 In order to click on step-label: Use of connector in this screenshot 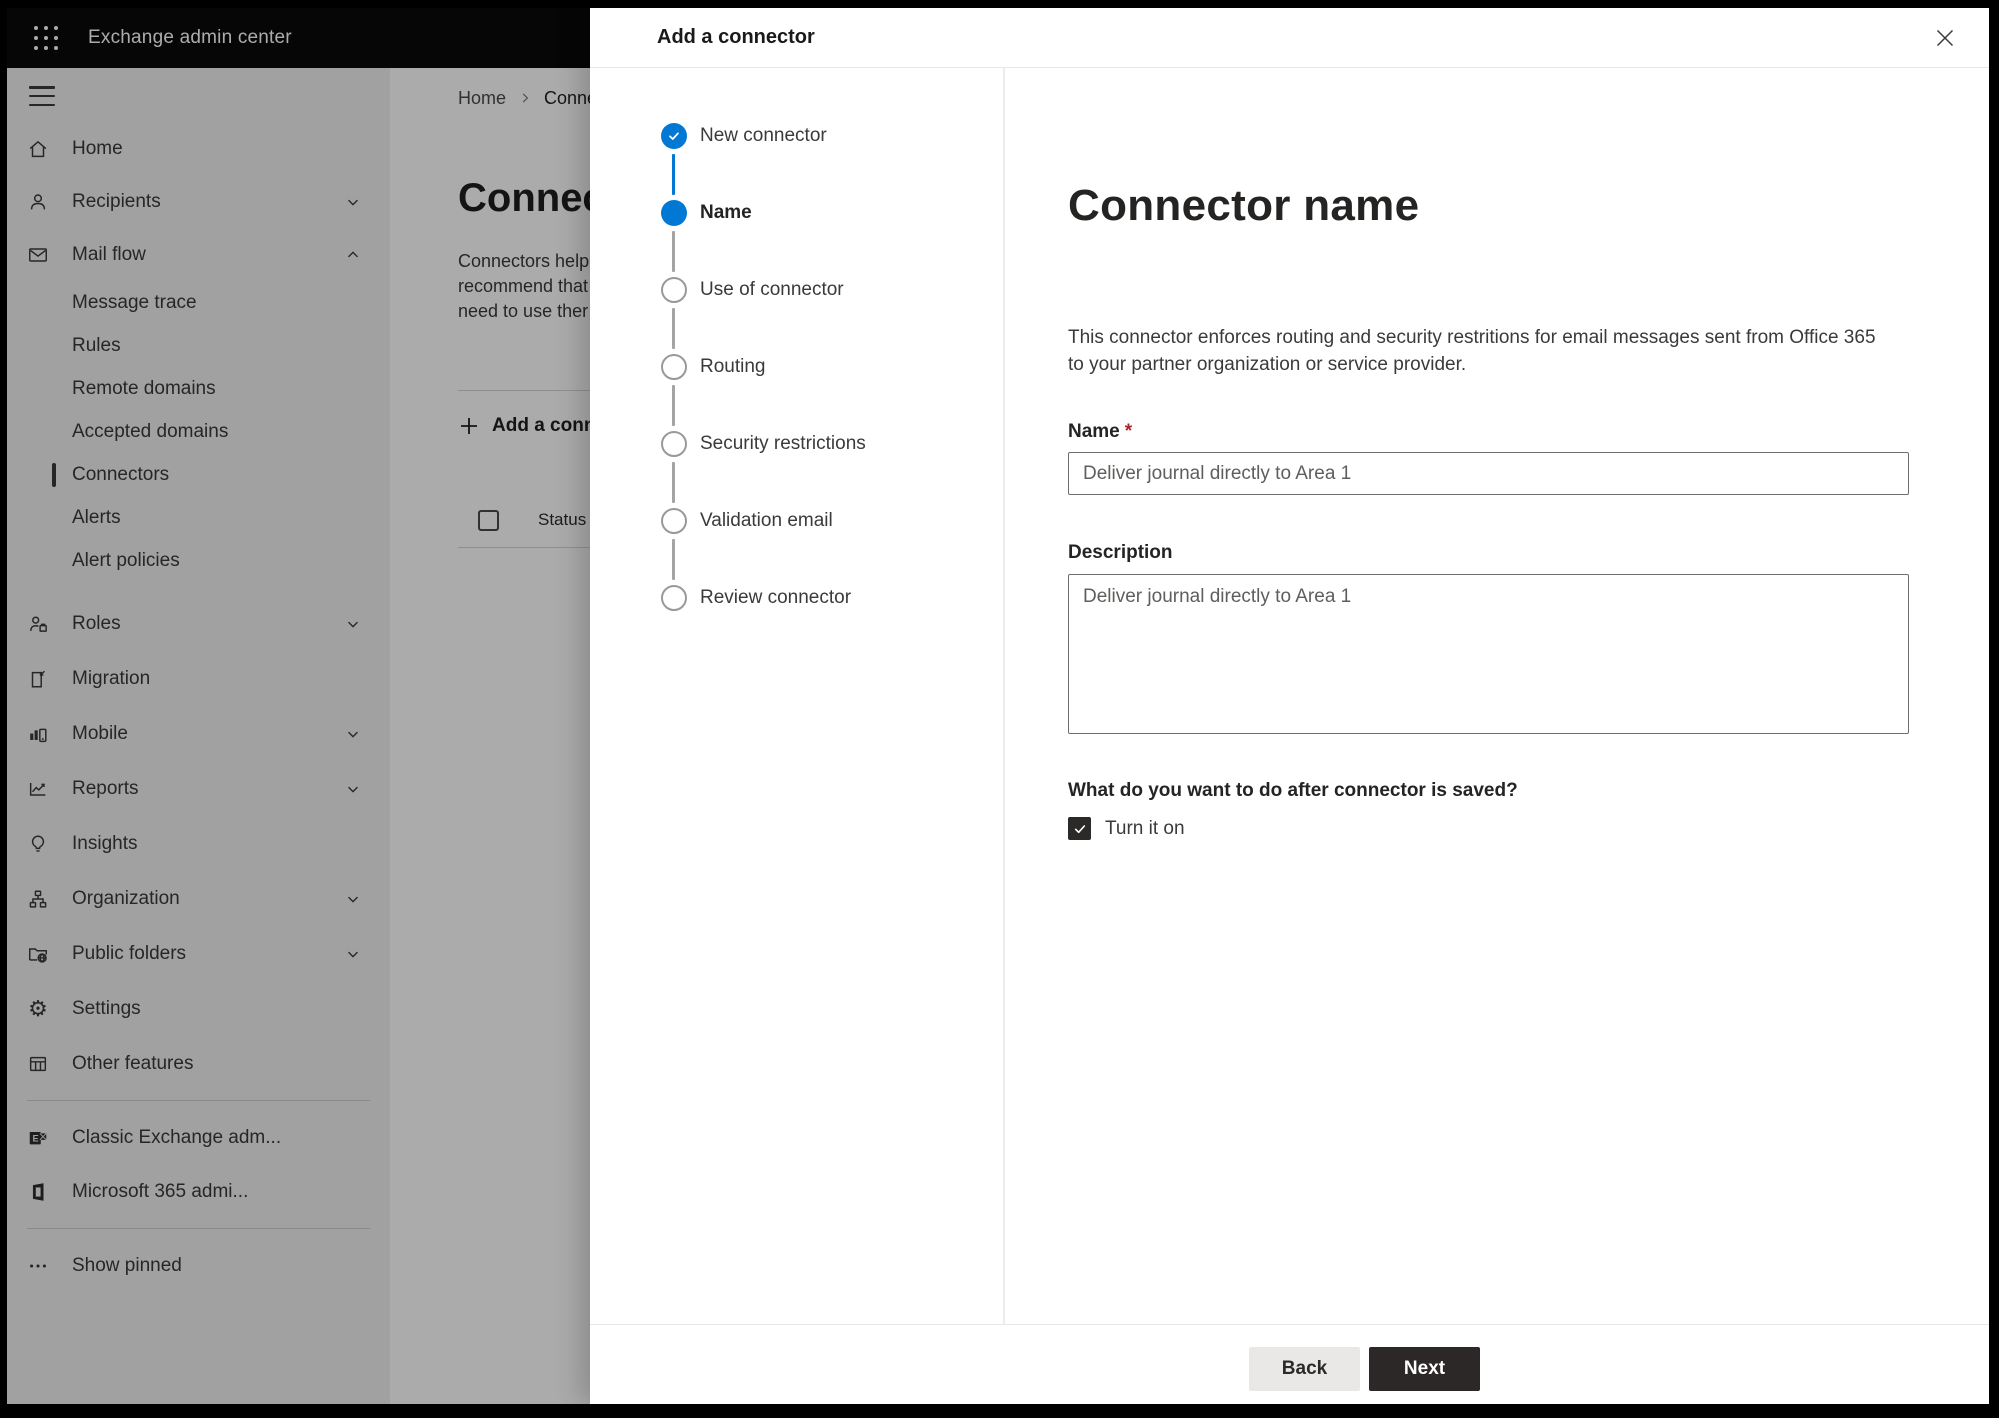, I will do `click(772, 289)`.